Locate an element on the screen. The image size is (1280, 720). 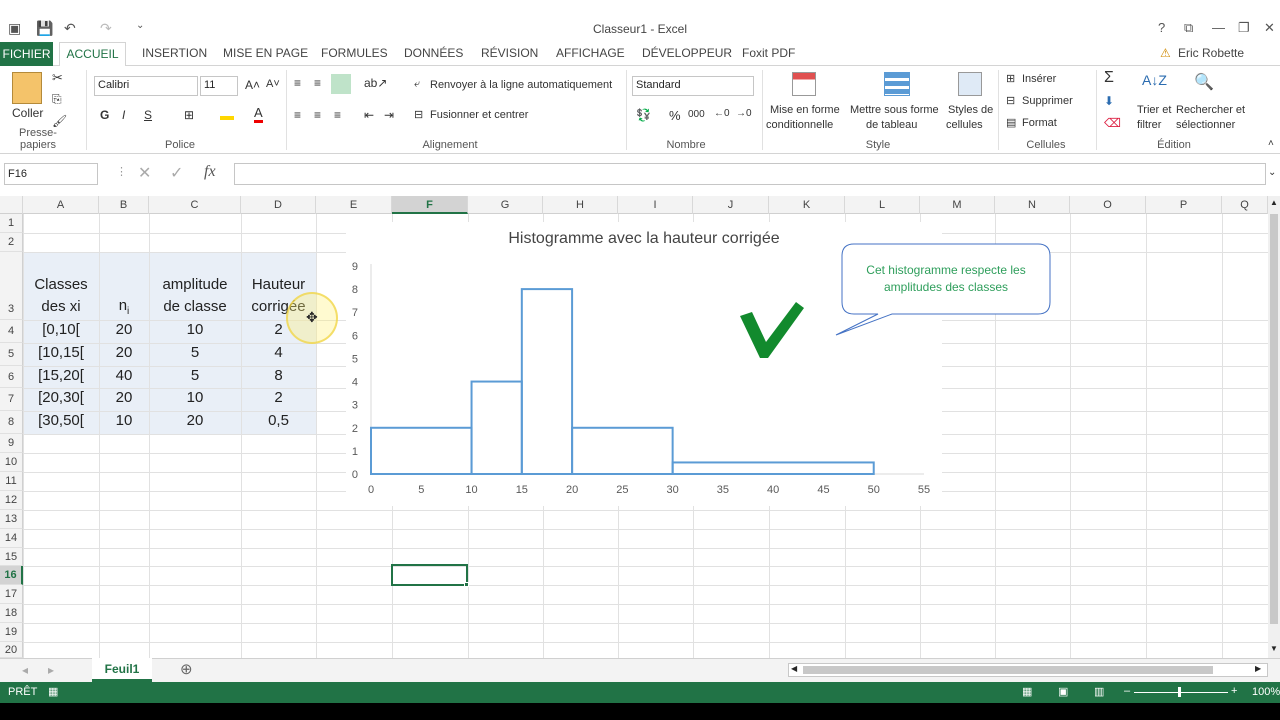
zoom-out-button: – is located at coordinates (1127, 691).